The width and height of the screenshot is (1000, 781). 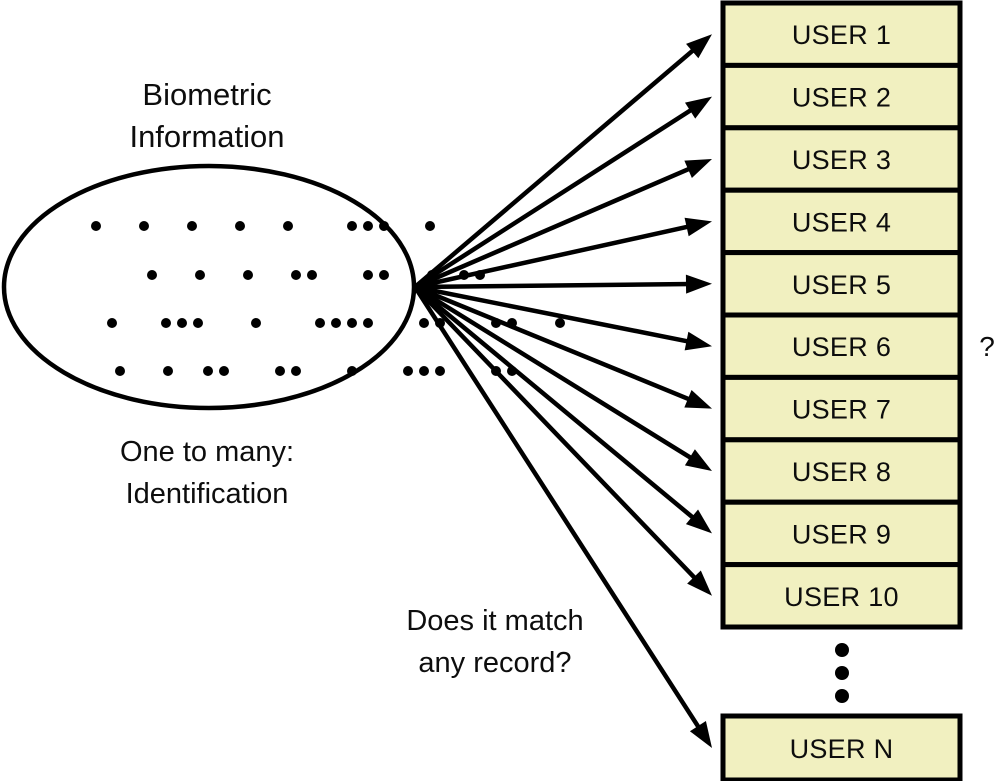 I want to click on record-row-user-10: USER 10, so click(x=841, y=596).